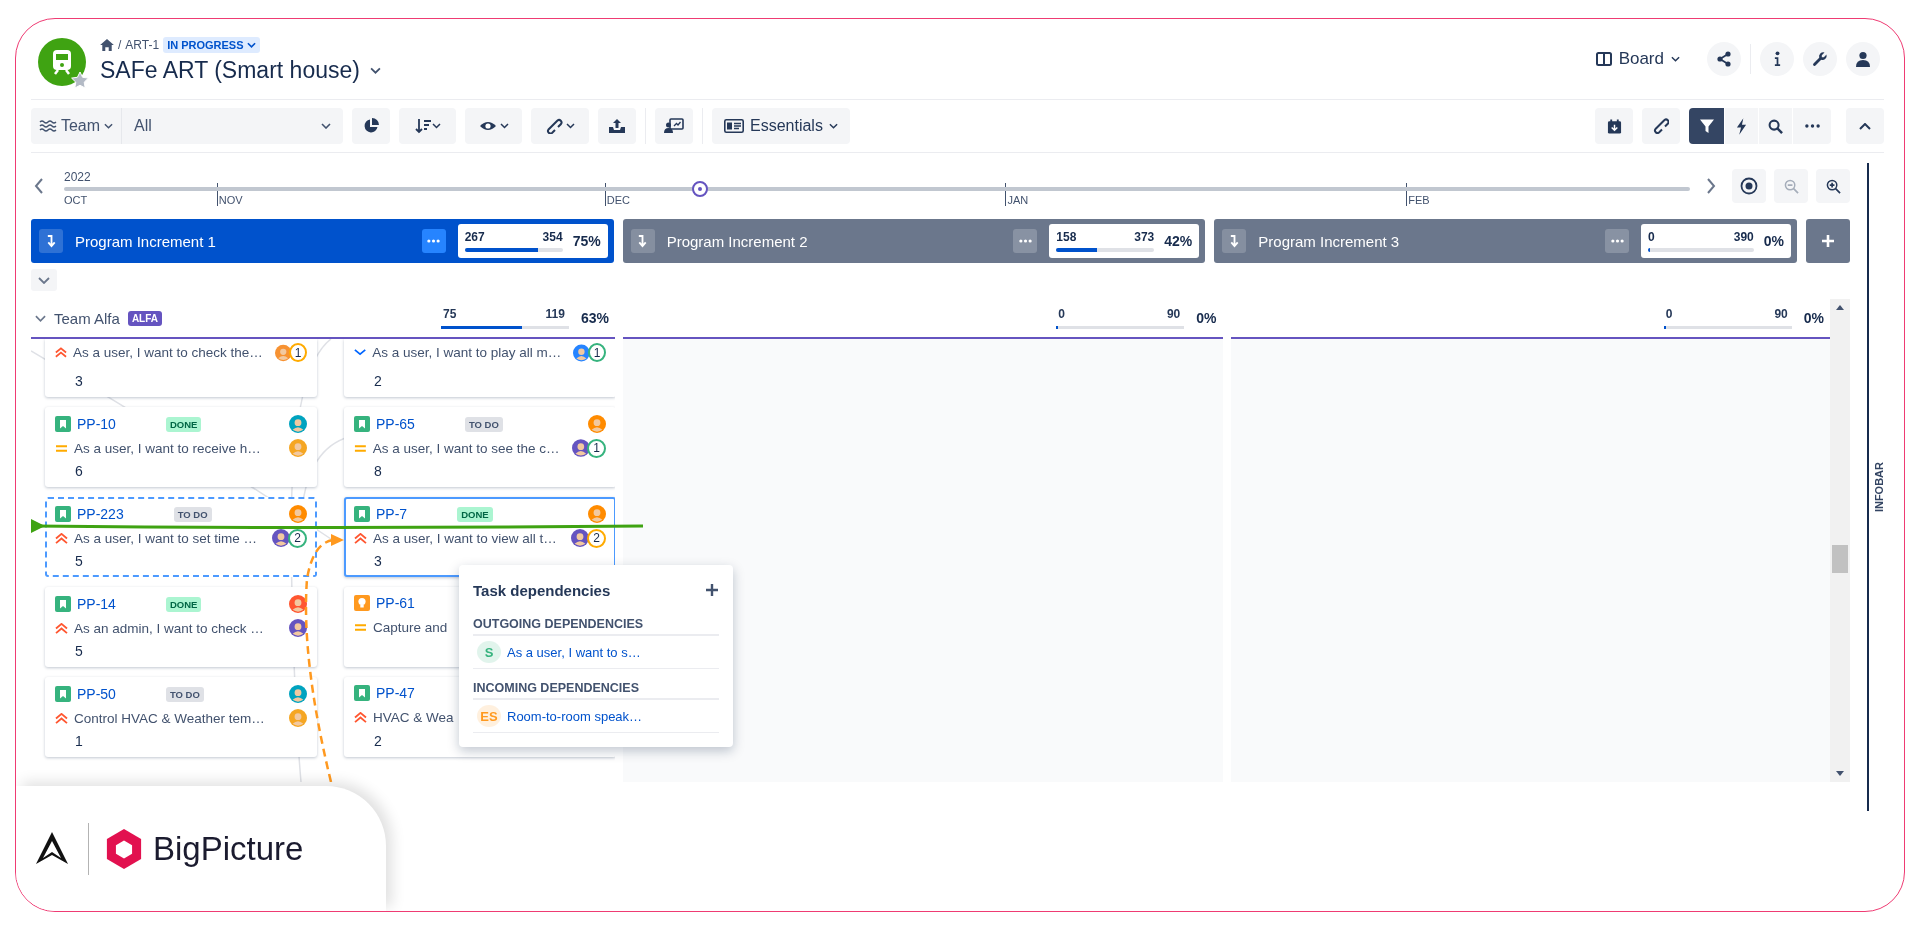 The image size is (1920, 930). Describe the element at coordinates (395, 424) in the screenshot. I see `issue-key: PP-65` at that location.